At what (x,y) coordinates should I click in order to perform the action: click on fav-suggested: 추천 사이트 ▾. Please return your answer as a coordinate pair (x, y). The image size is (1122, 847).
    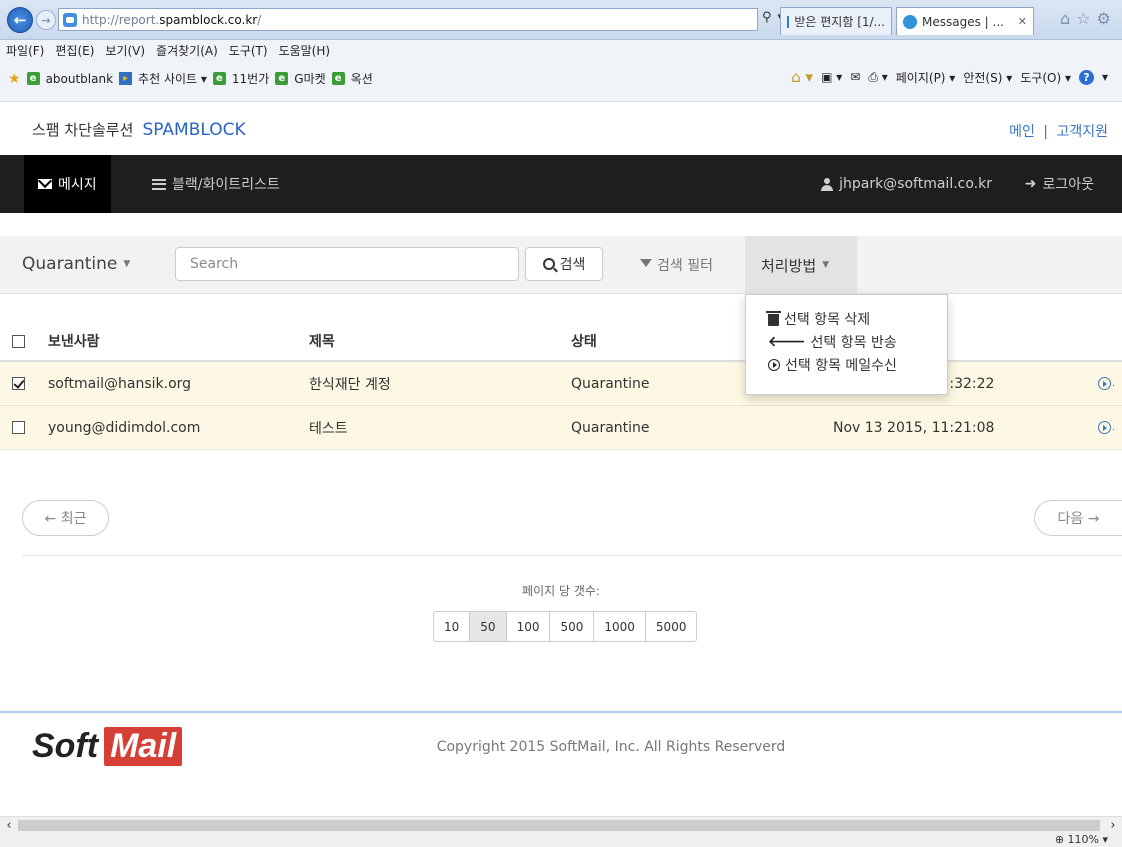
    Looking at the image, I should click on (172, 78).